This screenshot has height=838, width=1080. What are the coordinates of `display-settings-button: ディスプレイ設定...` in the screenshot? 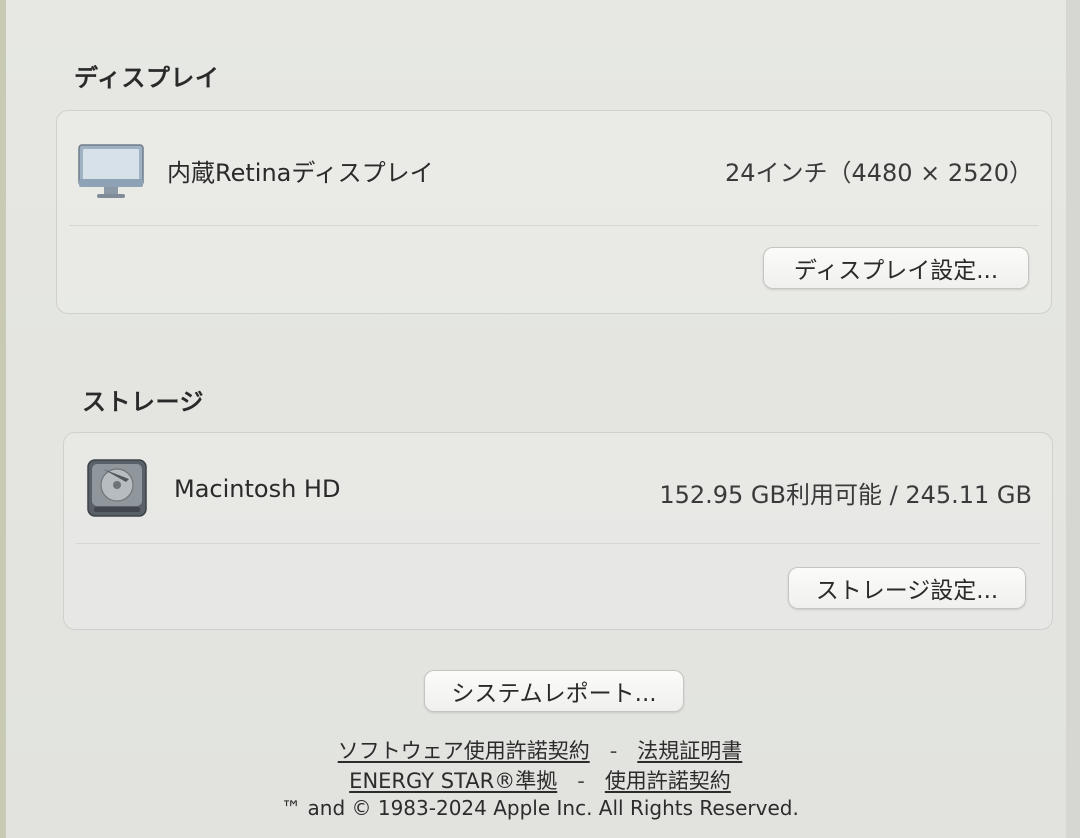 It's located at (896, 268).